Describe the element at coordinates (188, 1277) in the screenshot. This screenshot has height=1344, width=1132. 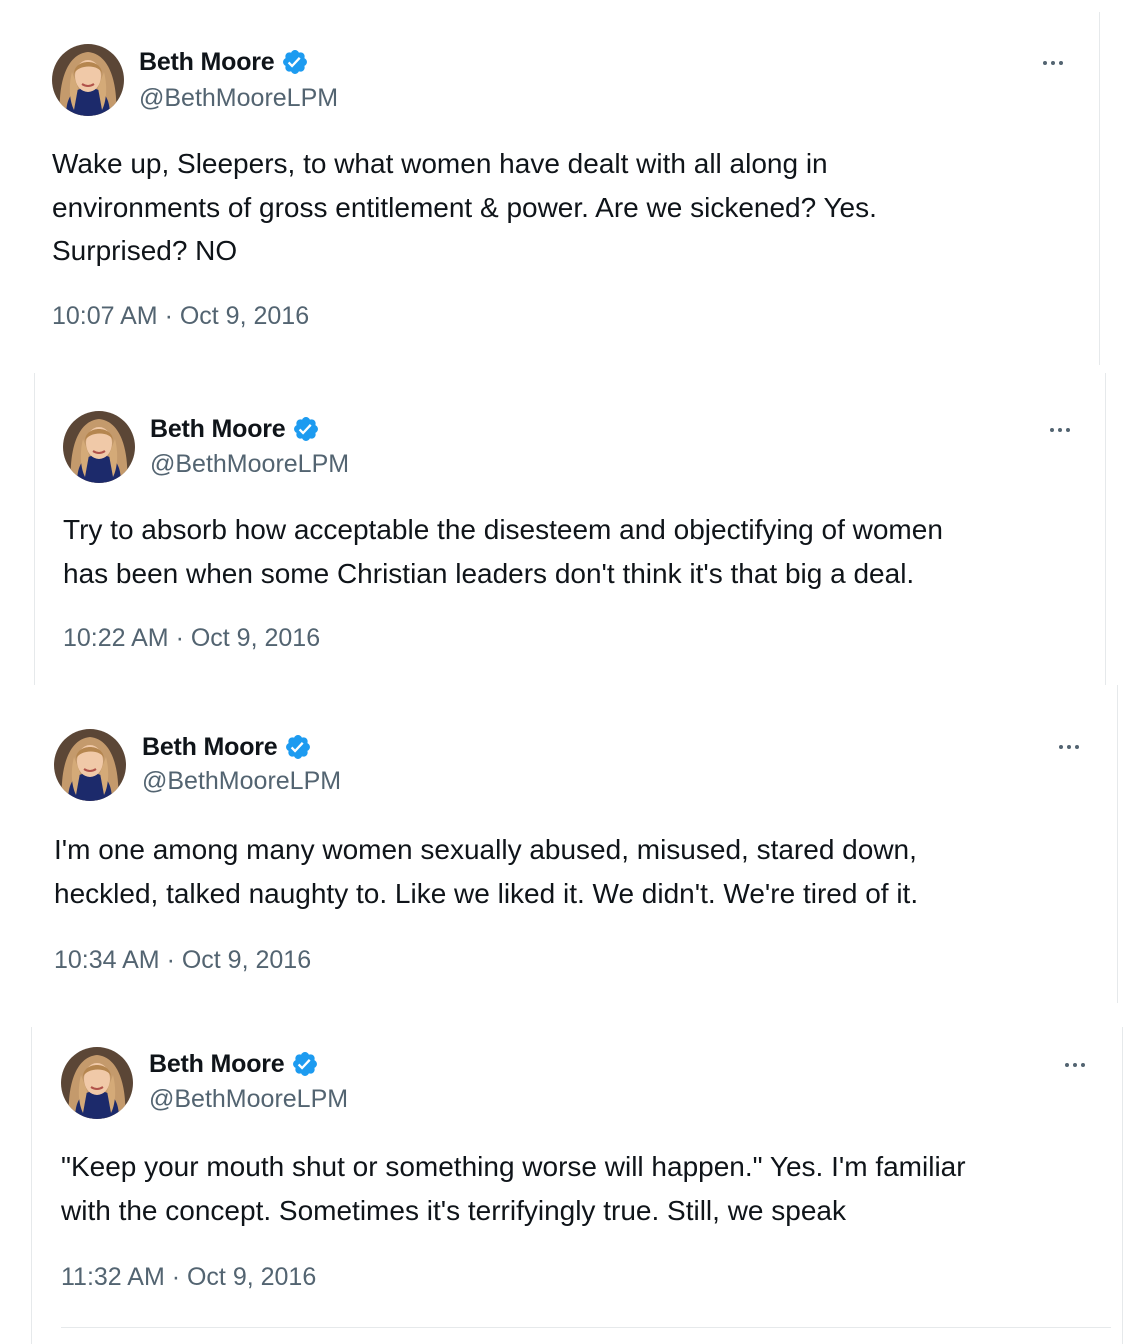
I see `tweet-timestamp: 11:32 AM · Oct 9, 2016` at that location.